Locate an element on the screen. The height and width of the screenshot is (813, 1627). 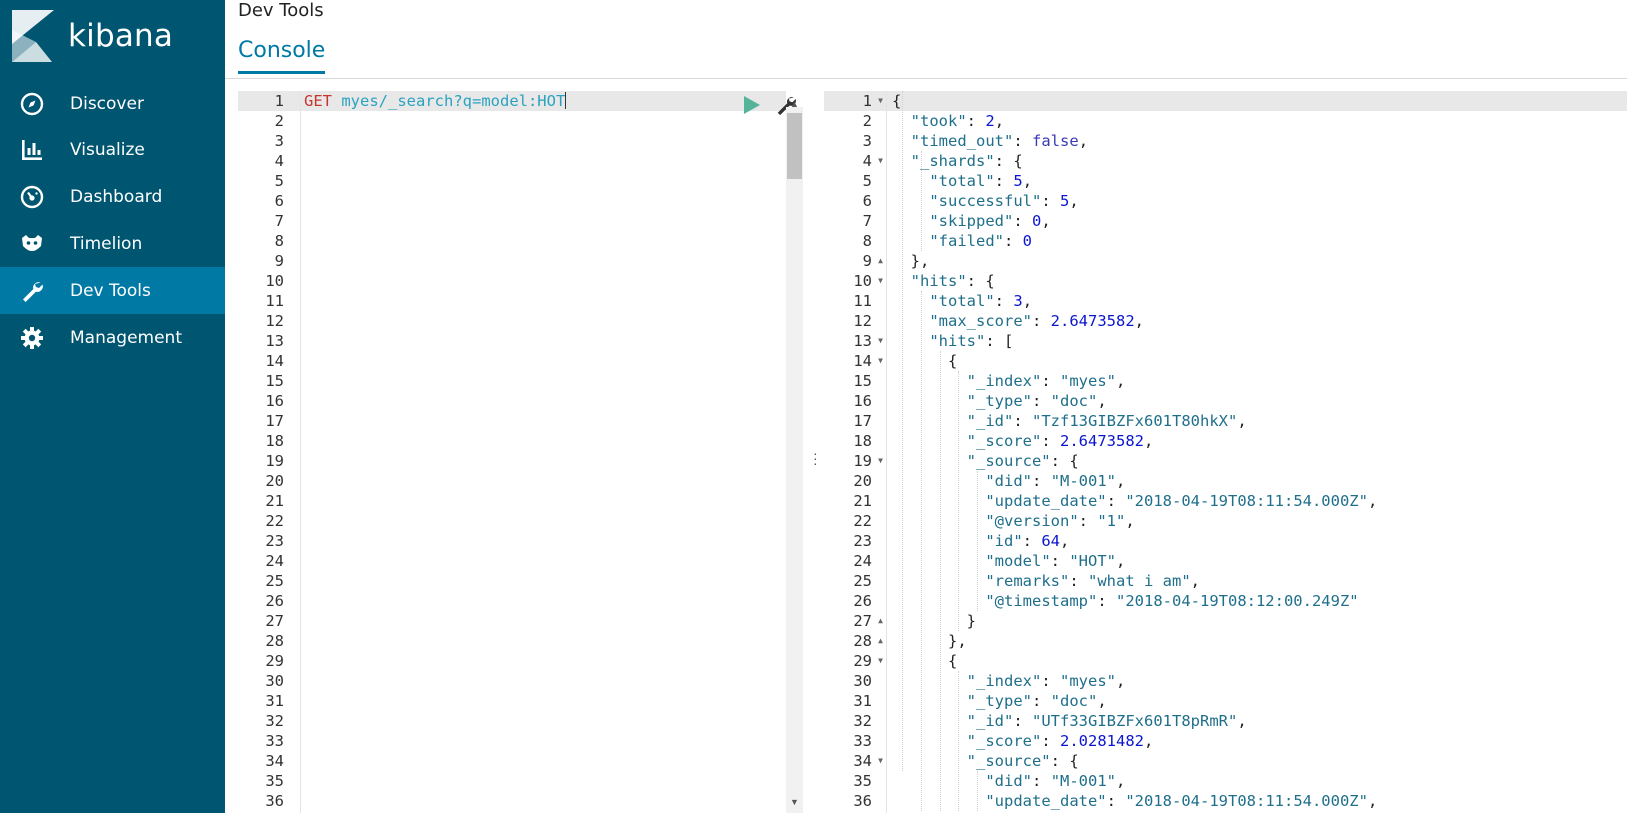
line-number: 36 is located at coordinates (274, 801).